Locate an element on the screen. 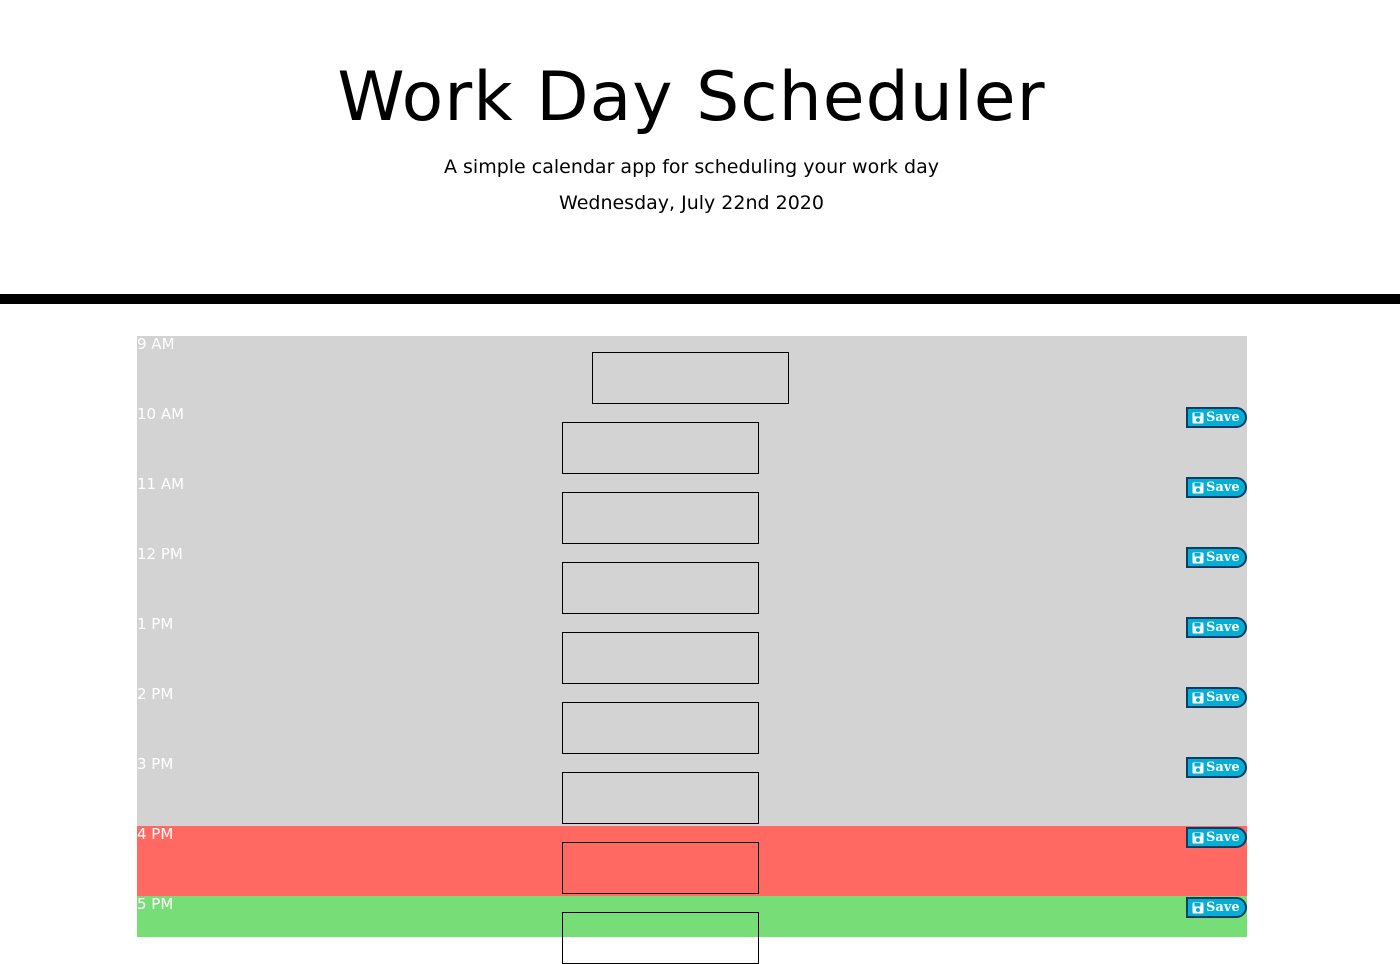  hour-label: 10 AM is located at coordinates (161, 414).